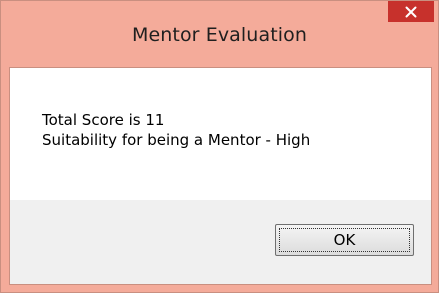 This screenshot has height=293, width=439. I want to click on message-line-score: Total Score is 11, so click(103, 120).